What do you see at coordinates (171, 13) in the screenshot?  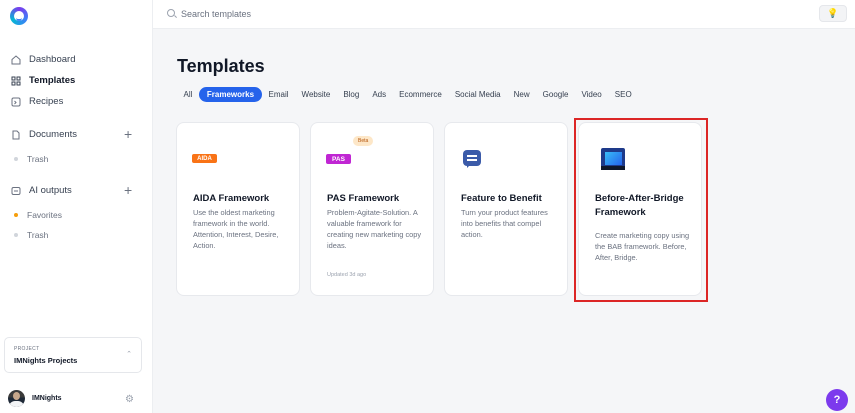 I see `search-icon` at bounding box center [171, 13].